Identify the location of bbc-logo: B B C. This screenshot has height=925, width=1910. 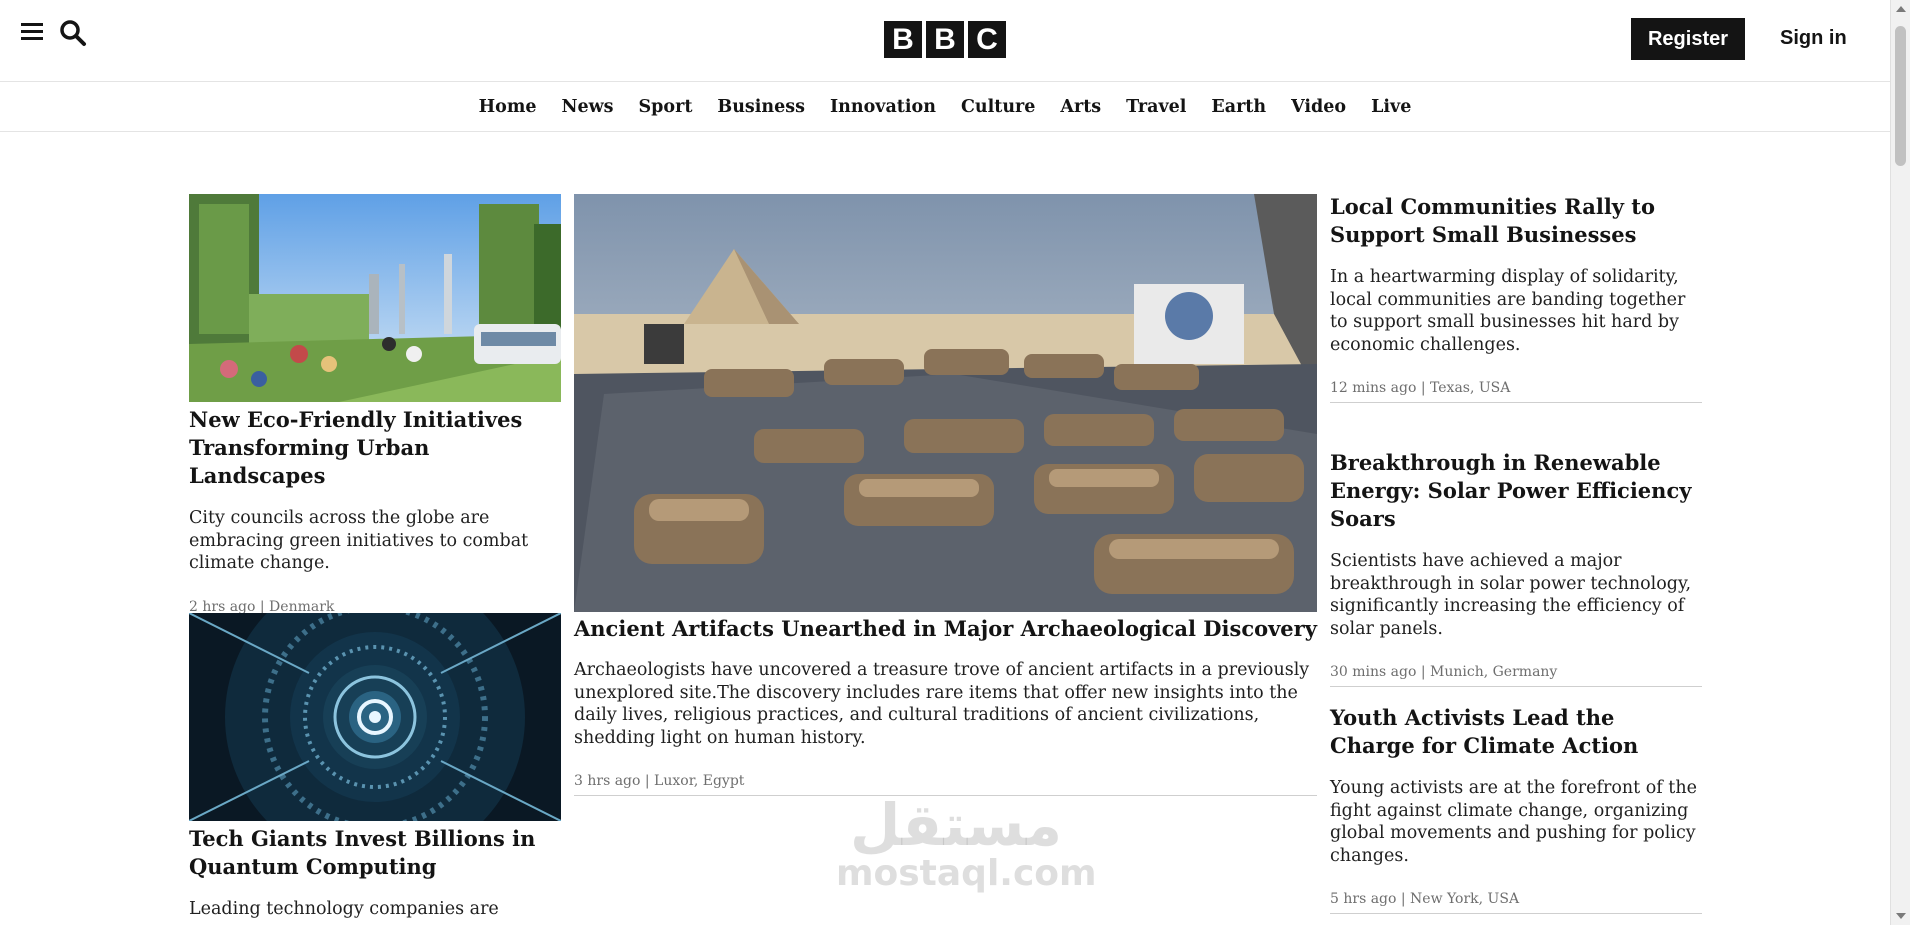
(945, 39).